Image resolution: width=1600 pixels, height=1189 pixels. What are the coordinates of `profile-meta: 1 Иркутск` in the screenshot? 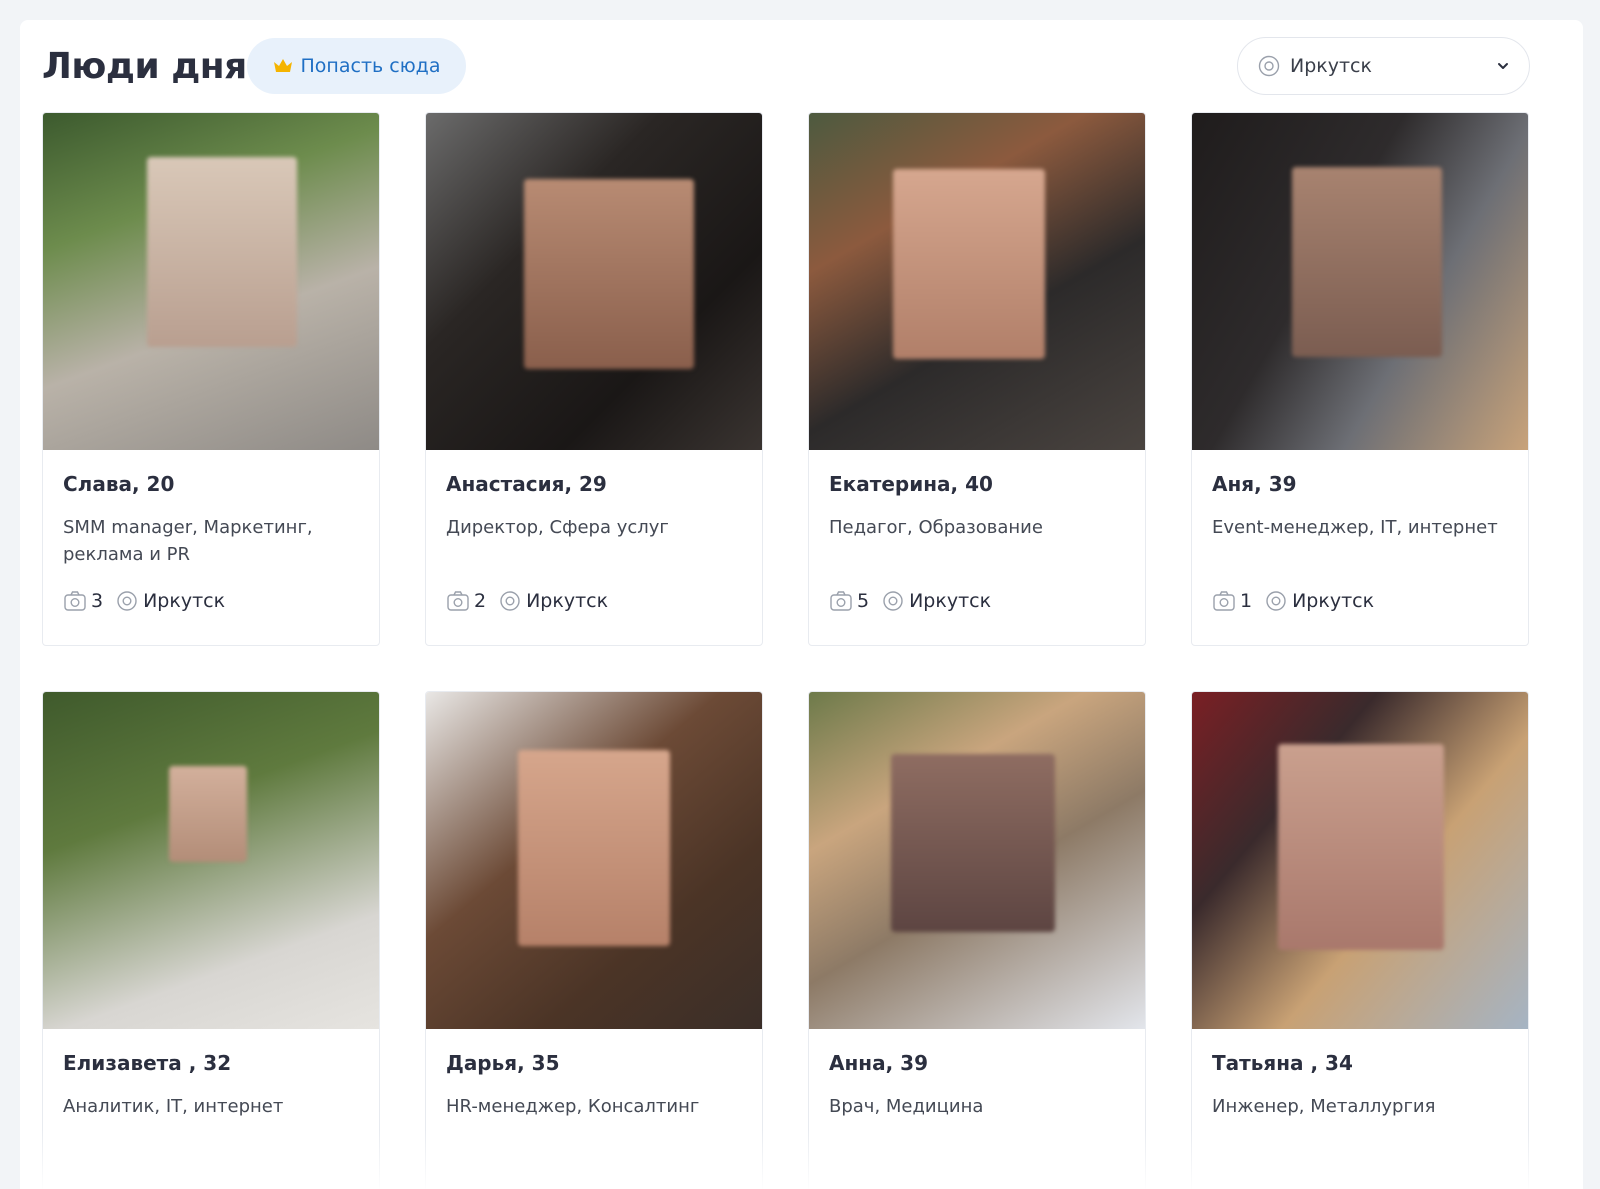 It's located at (1360, 601).